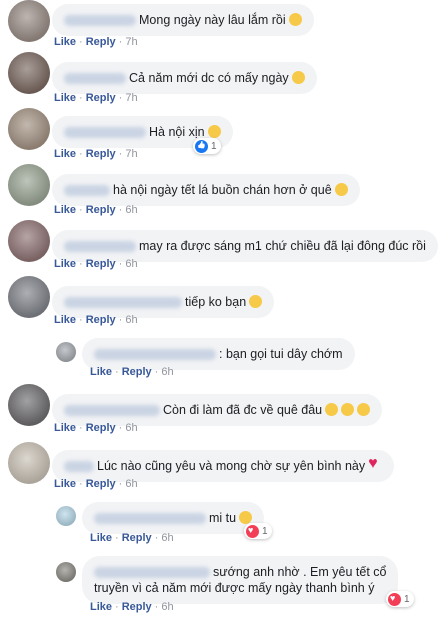 The width and height of the screenshot is (442, 620). What do you see at coordinates (300, 572) in the screenshot?
I see `reply-text-line1: sướng anh nhờ . Em yêu tết cổ` at bounding box center [300, 572].